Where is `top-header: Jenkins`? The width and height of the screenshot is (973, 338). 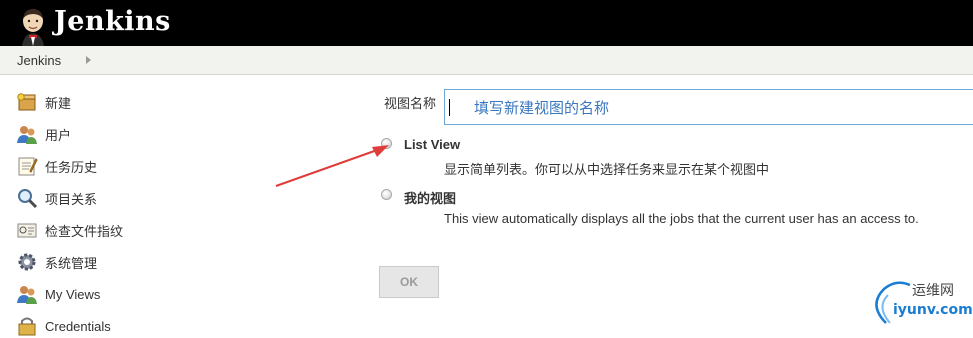
top-header: Jenkins is located at coordinates (486, 23).